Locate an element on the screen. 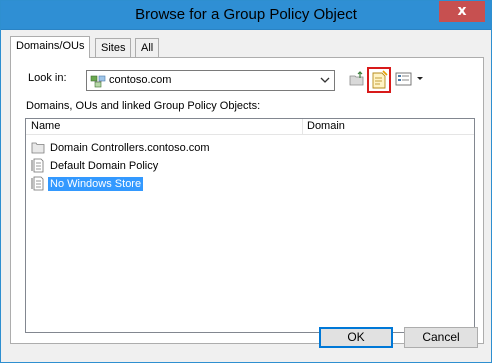 The image size is (492, 363). create-gpo-button is located at coordinates (379, 80).